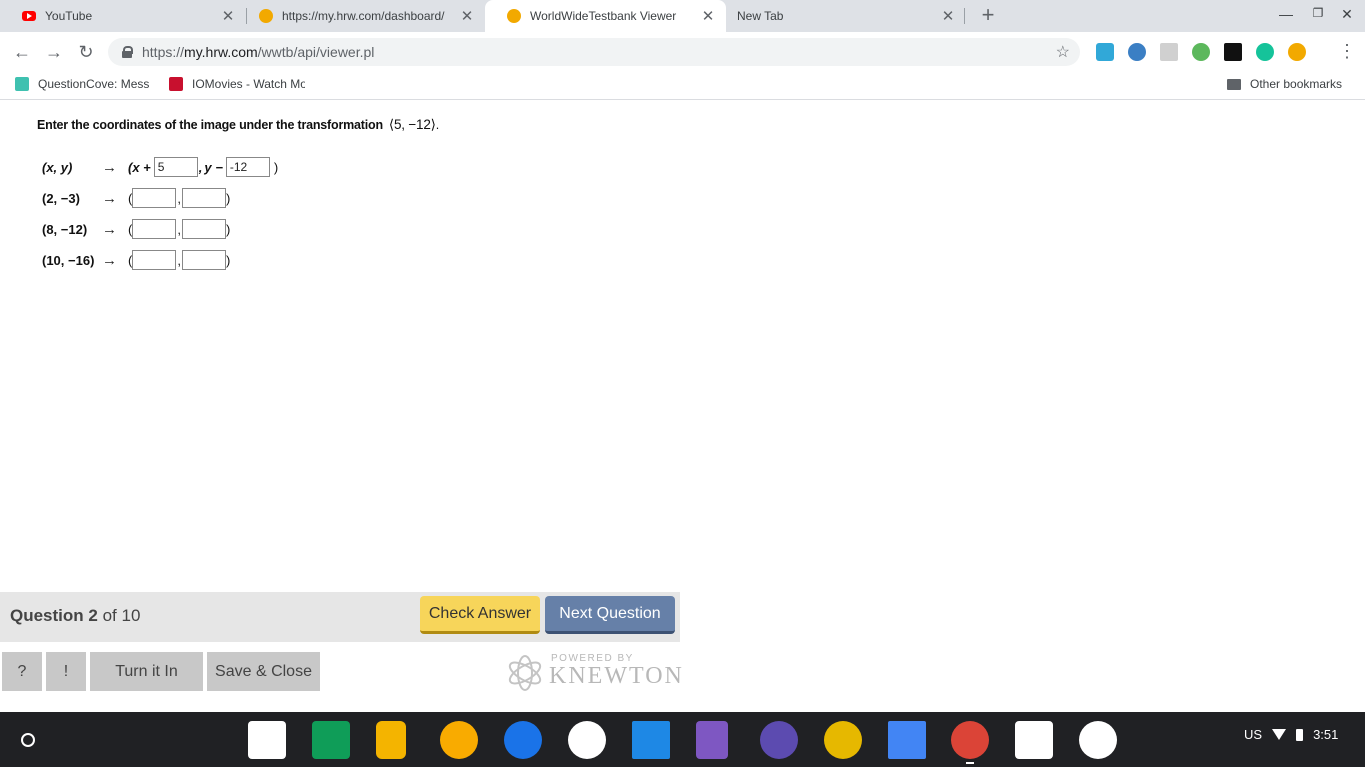 This screenshot has height=767, width=1365. I want to click on back-icon: ←, so click(22, 52).